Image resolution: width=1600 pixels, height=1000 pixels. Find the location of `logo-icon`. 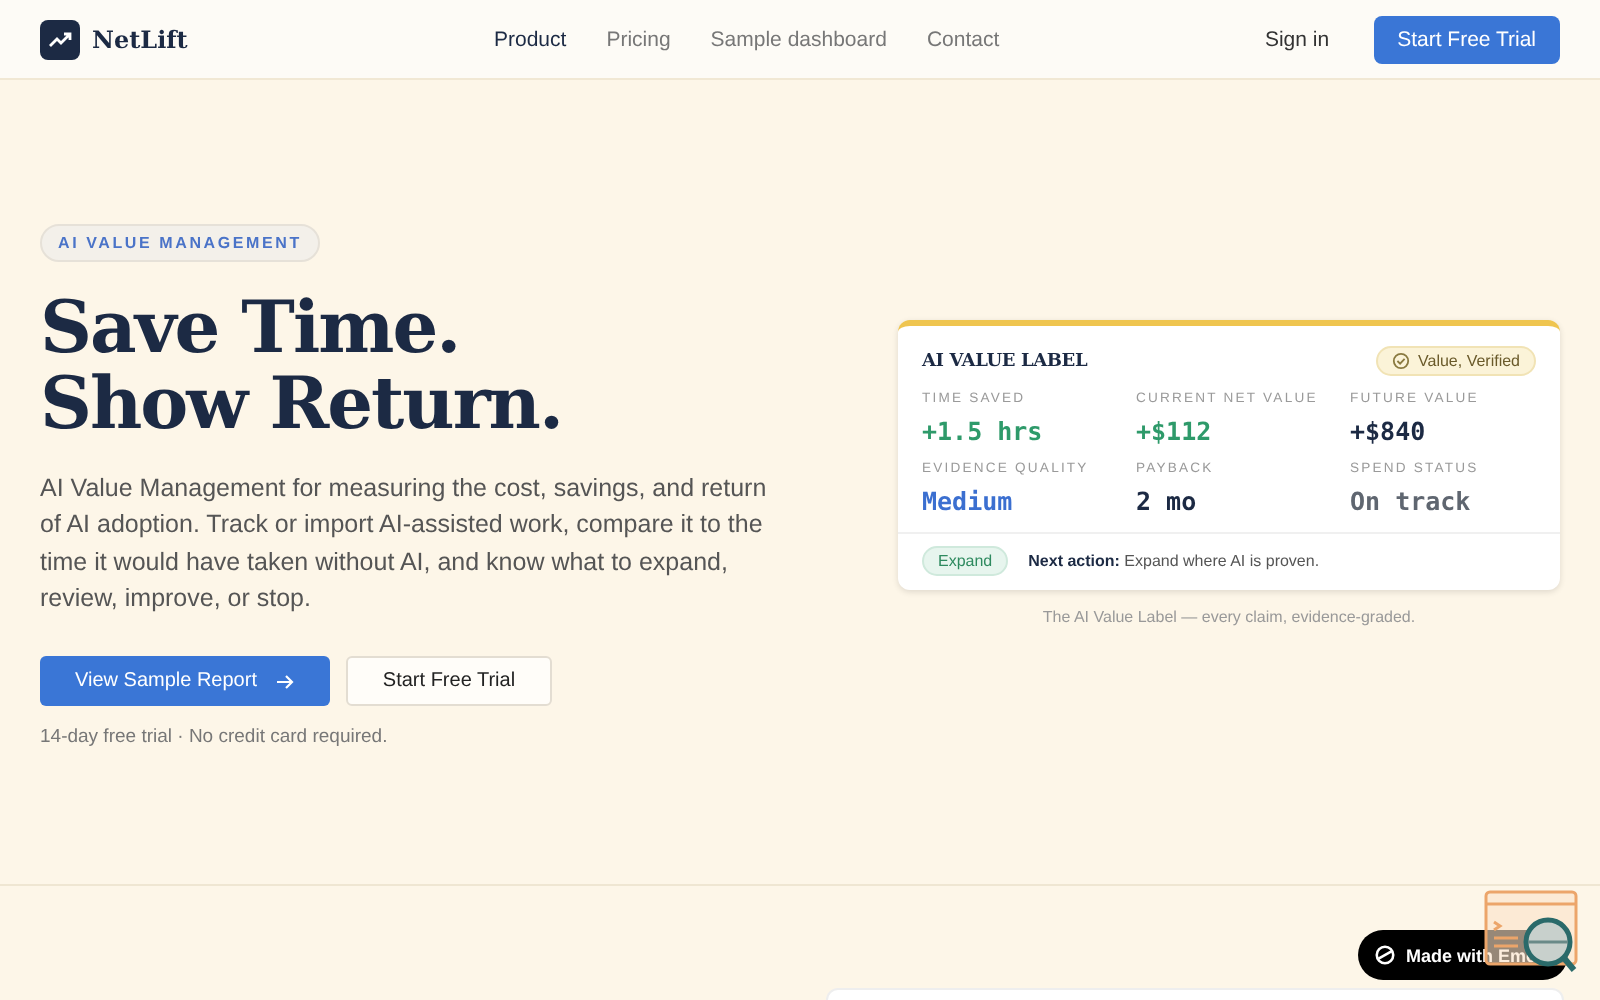

logo-icon is located at coordinates (60, 39).